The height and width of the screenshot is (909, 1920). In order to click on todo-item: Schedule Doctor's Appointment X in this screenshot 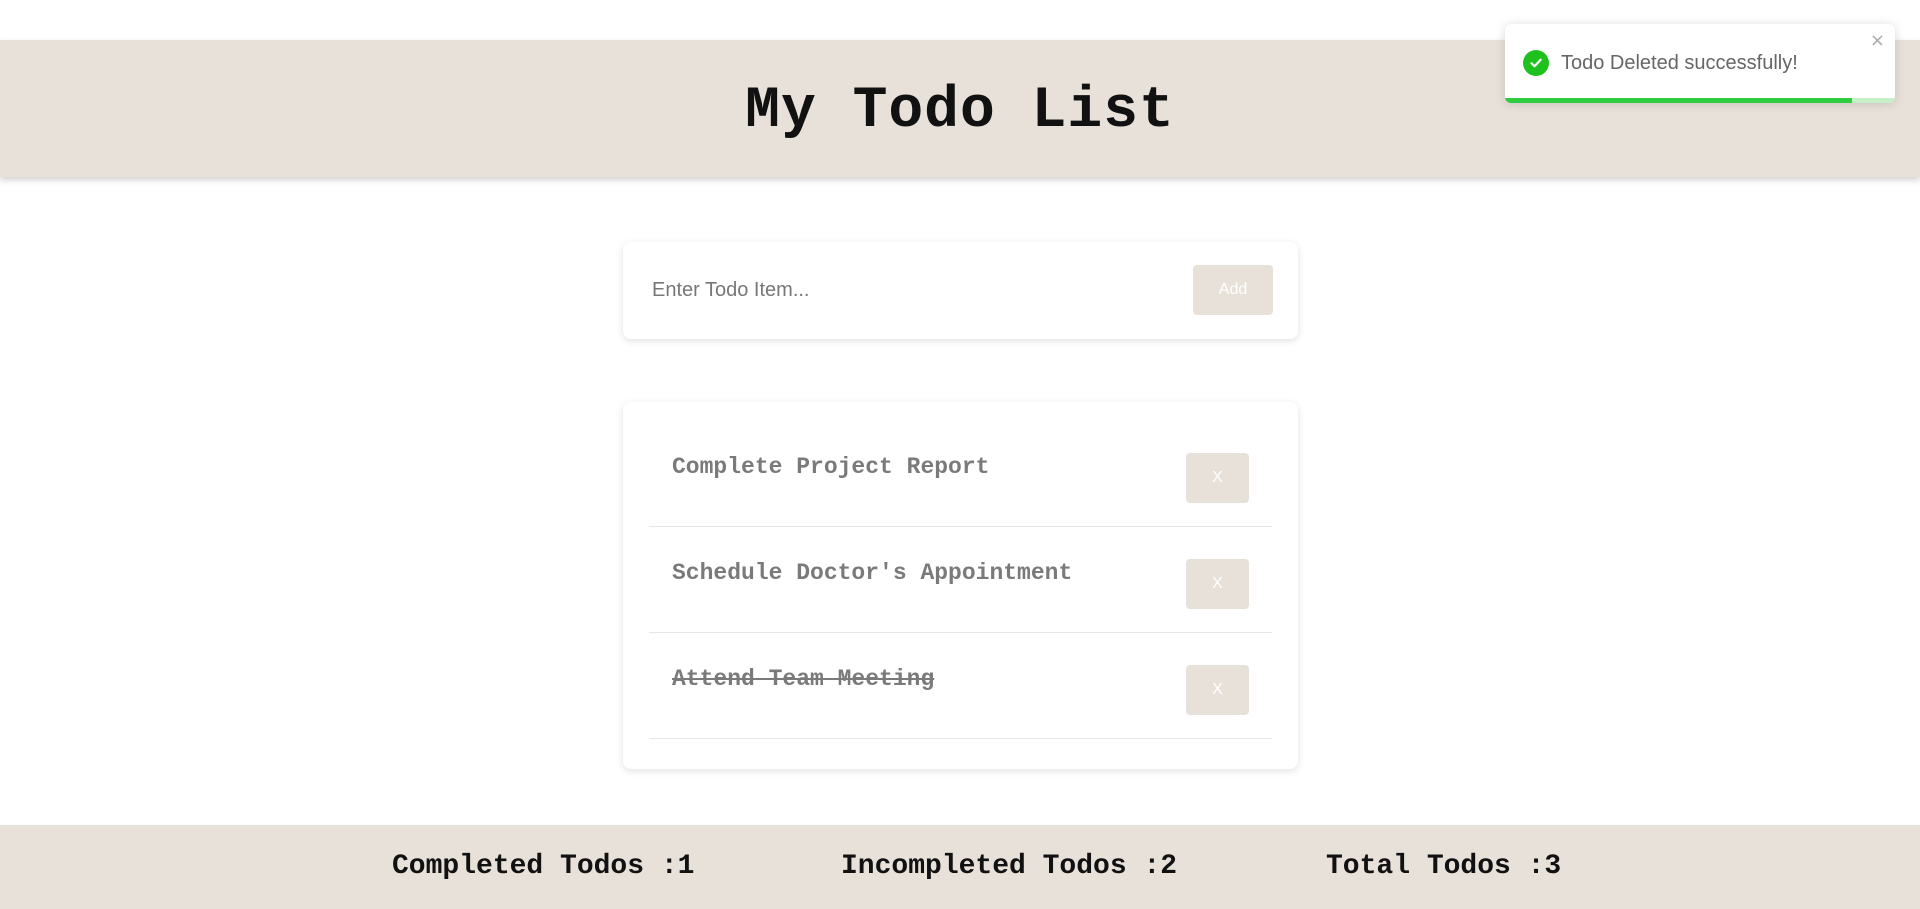, I will do `click(960, 580)`.